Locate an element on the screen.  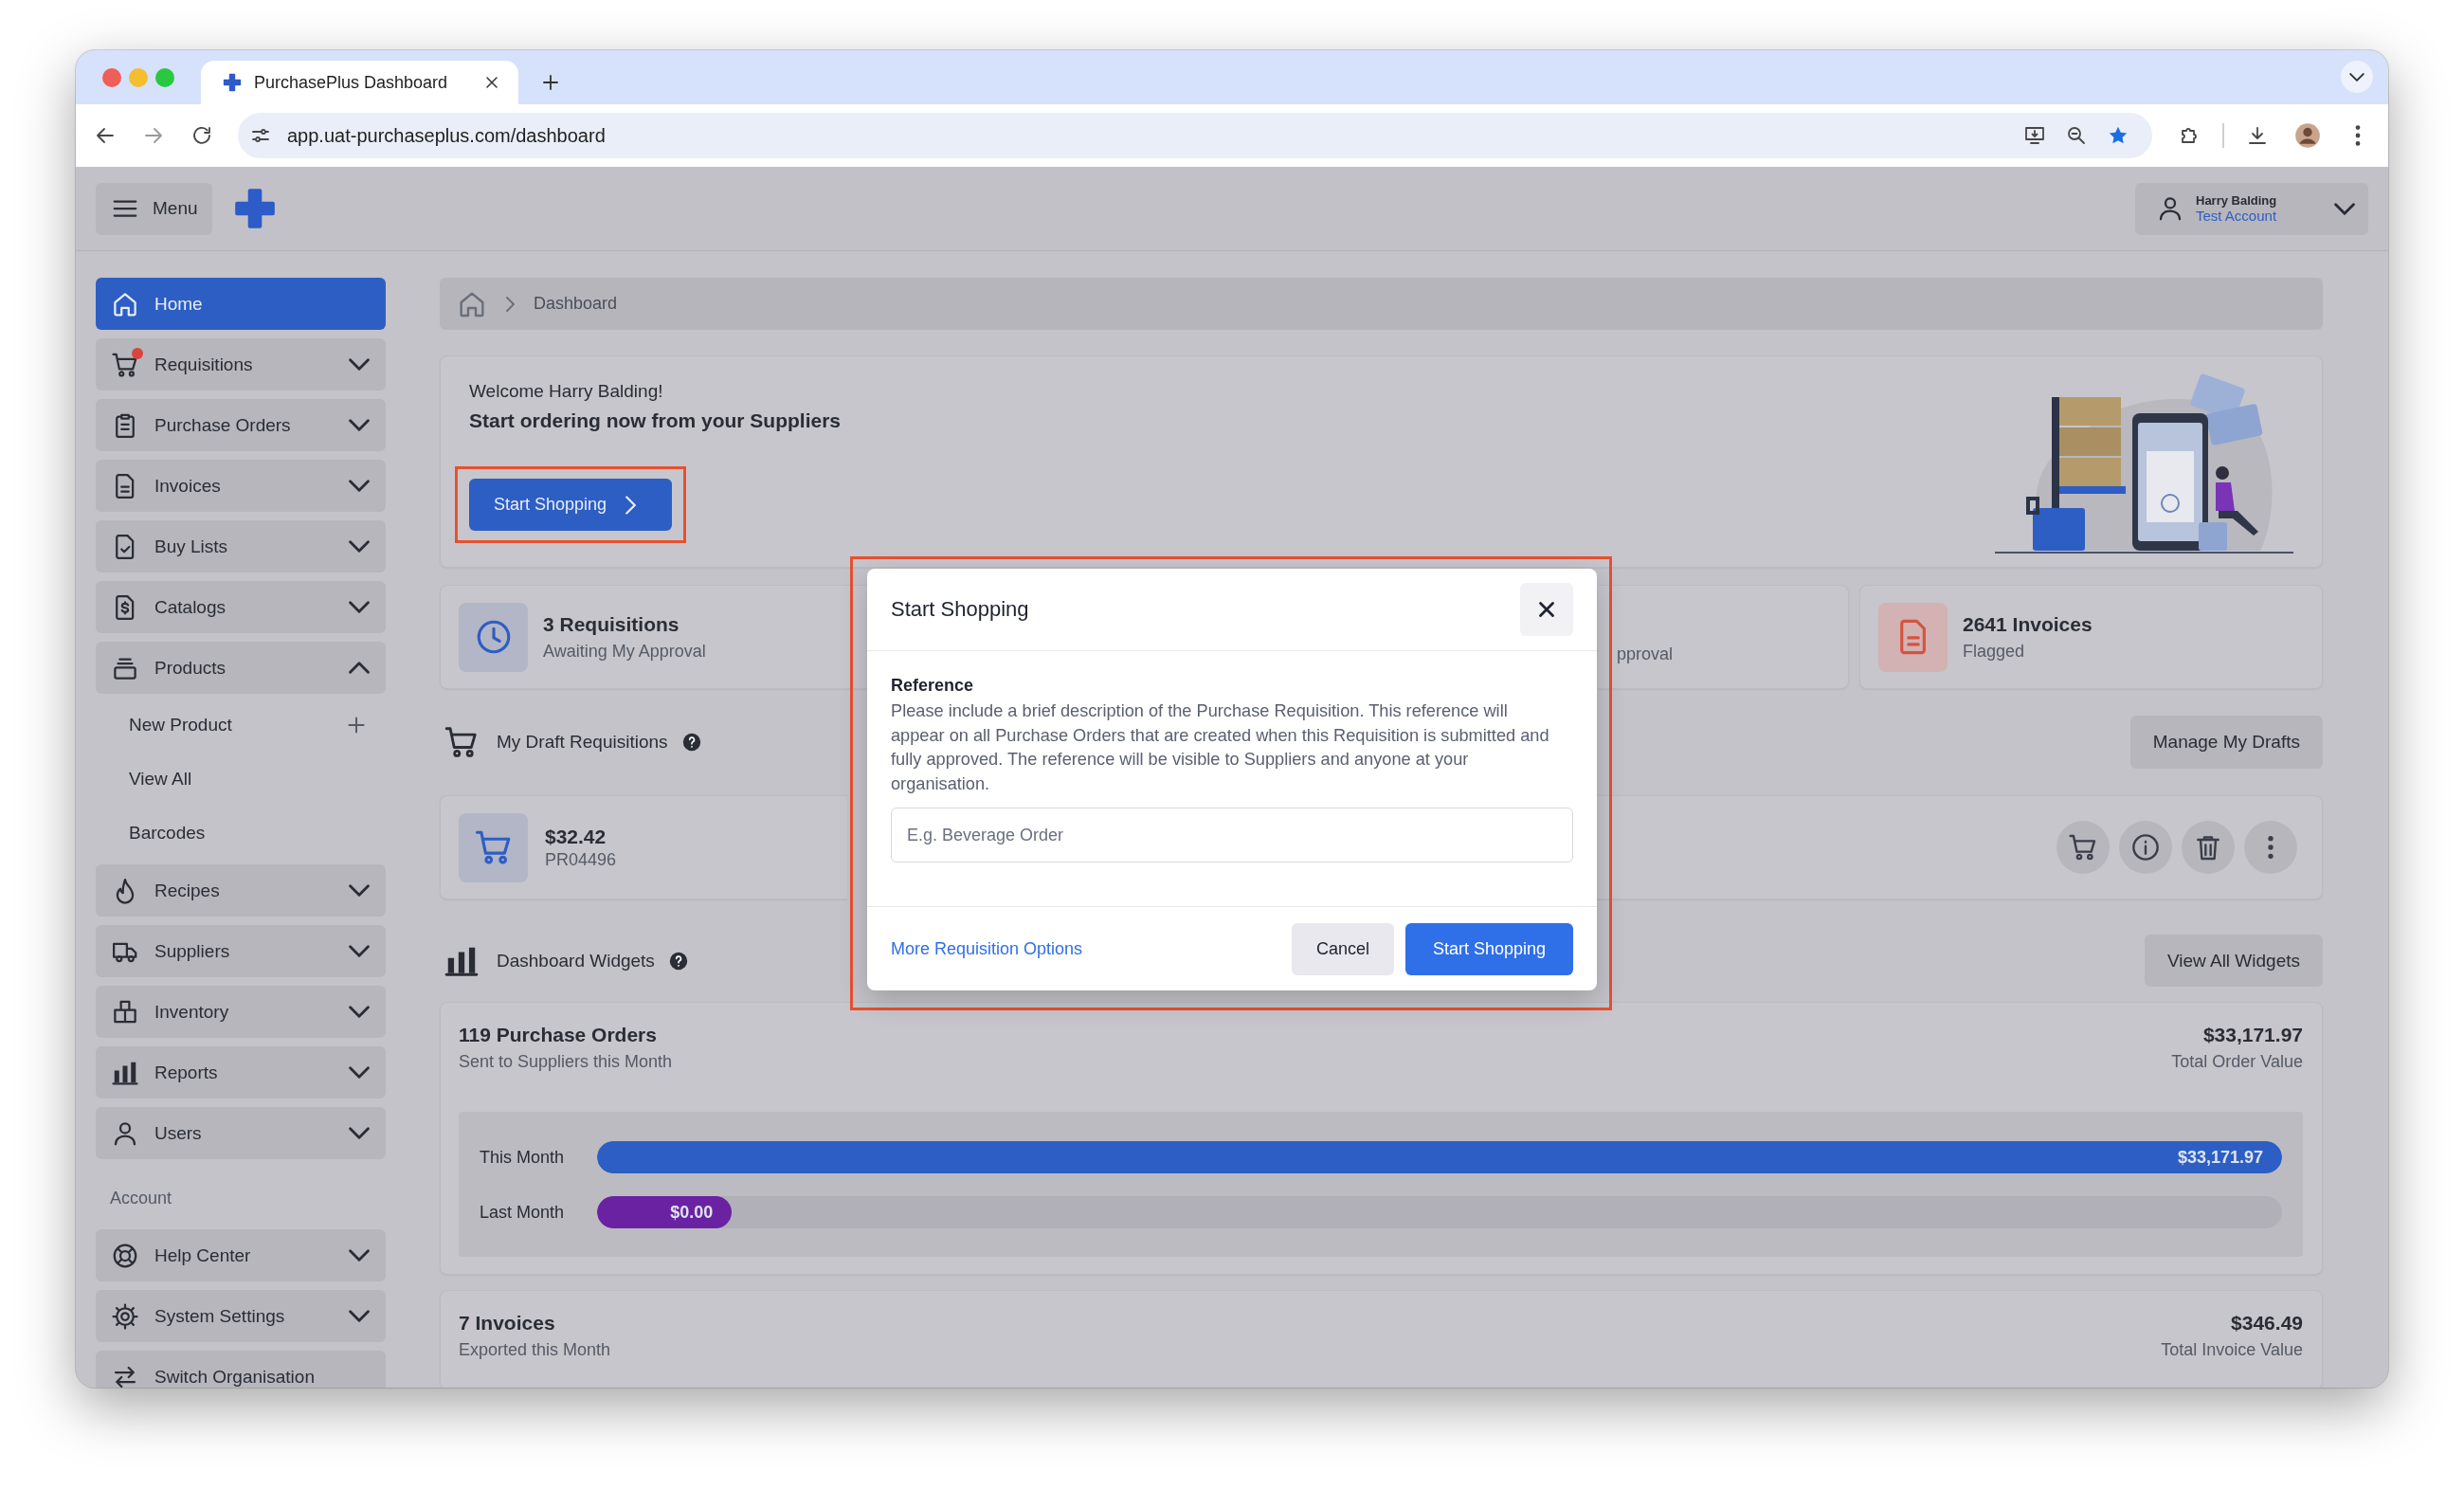
bar-value: $0.00 is located at coordinates (692, 1212).